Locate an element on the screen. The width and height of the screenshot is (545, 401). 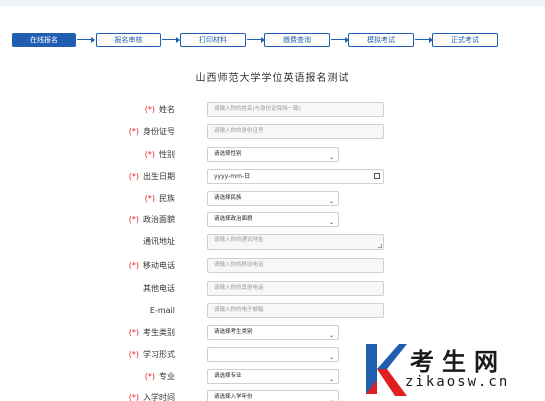
field-label: 其他电话 is located at coordinates (159, 288).